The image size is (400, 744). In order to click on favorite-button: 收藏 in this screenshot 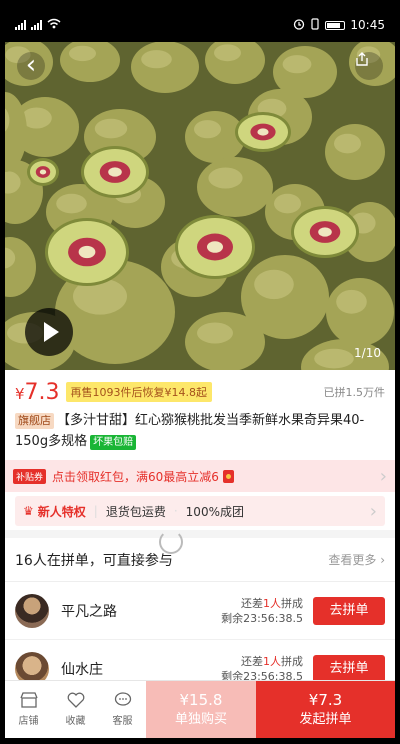, I will do `click(75, 709)`.